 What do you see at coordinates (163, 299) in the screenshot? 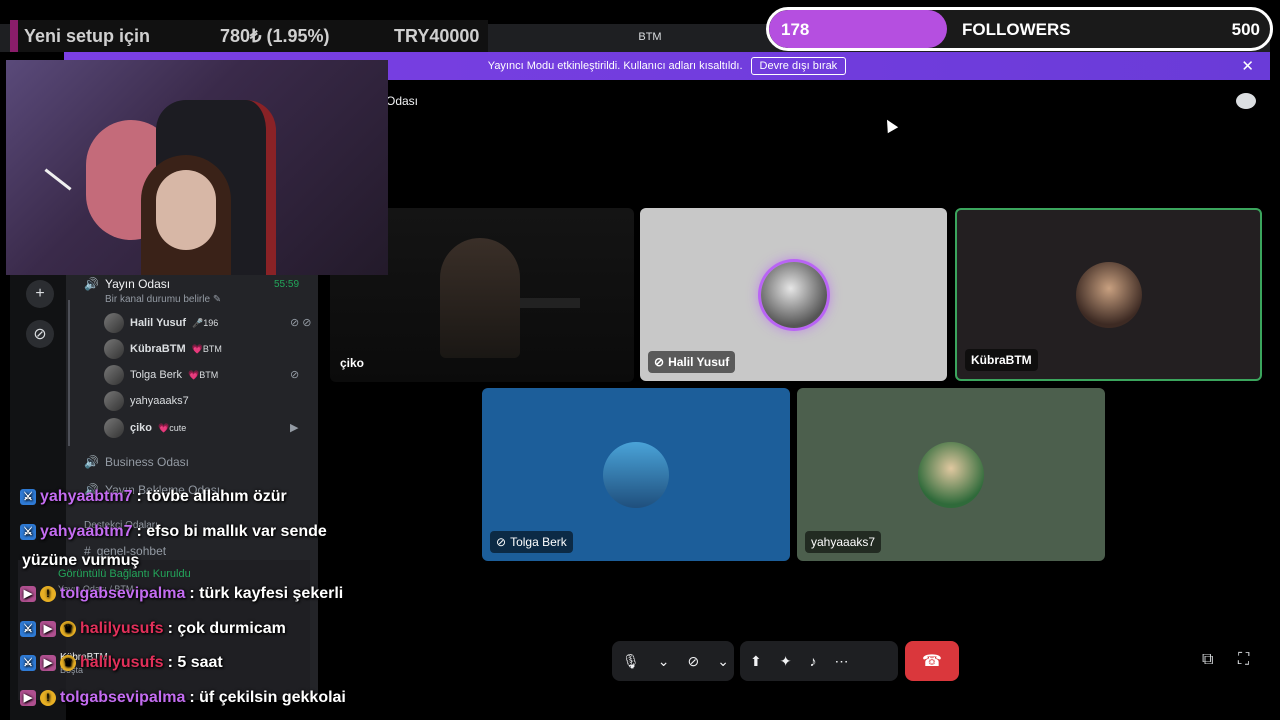
I see `voice-channel-status: Bir kanal durumu belirle ✎` at bounding box center [163, 299].